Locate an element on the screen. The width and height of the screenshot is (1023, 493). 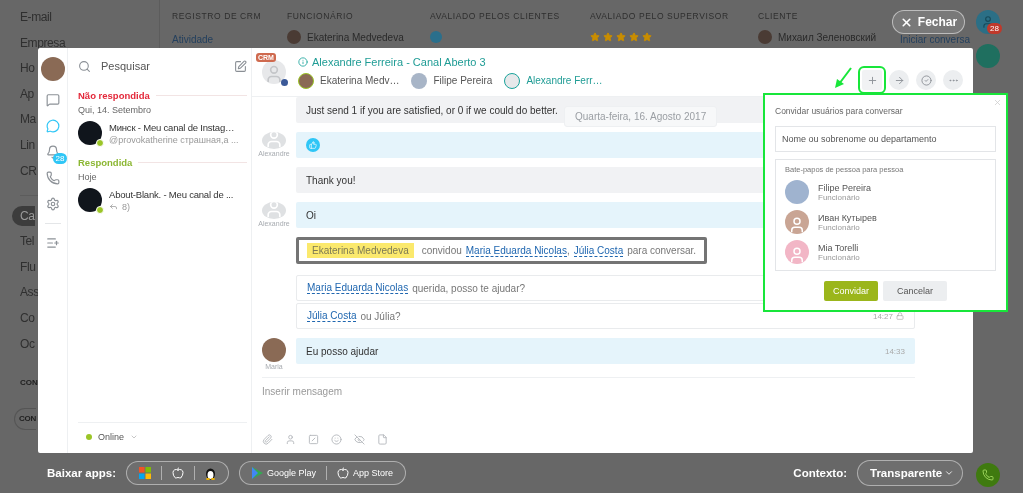
windows-logo-icon is located at coordinates (145, 473).